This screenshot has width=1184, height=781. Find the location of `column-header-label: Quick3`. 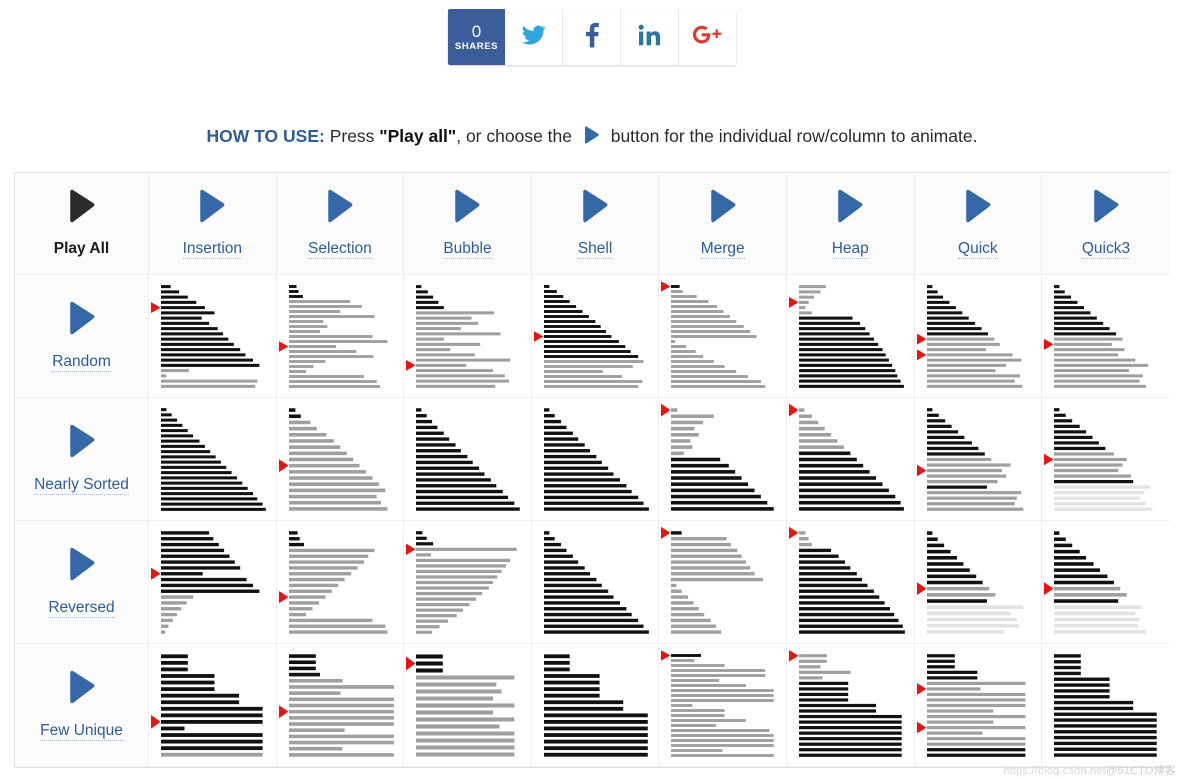

column-header-label: Quick3 is located at coordinates (1106, 249).